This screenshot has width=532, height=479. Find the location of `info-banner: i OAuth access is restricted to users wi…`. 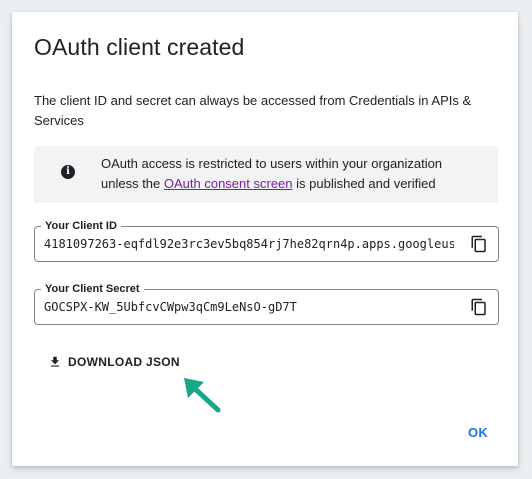

info-banner: i OAuth access is restricted to users wi… is located at coordinates (266, 174).